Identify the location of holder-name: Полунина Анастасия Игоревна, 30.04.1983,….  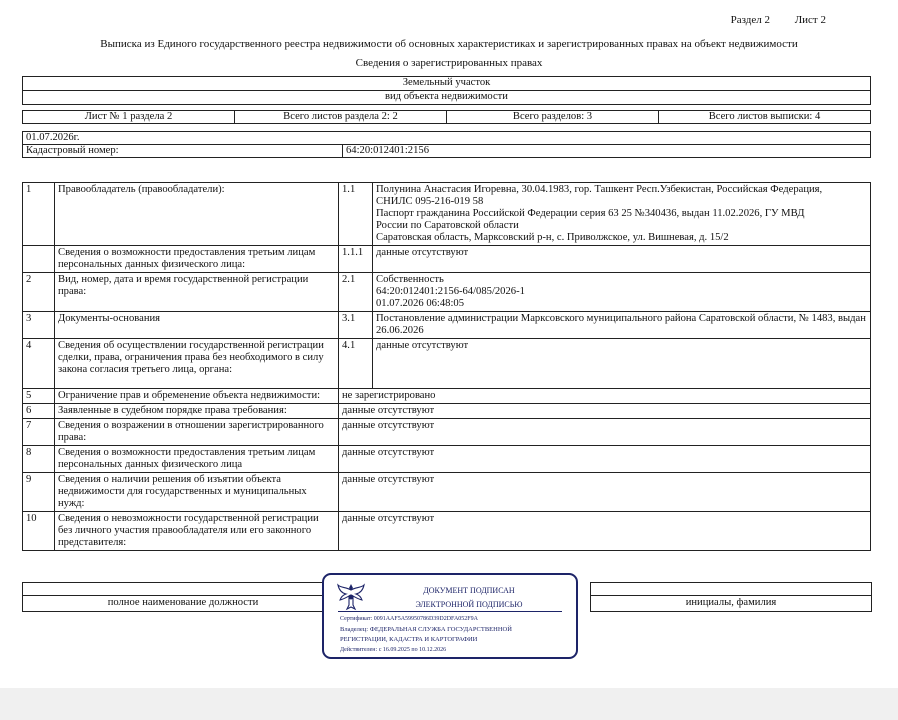
(599, 189).